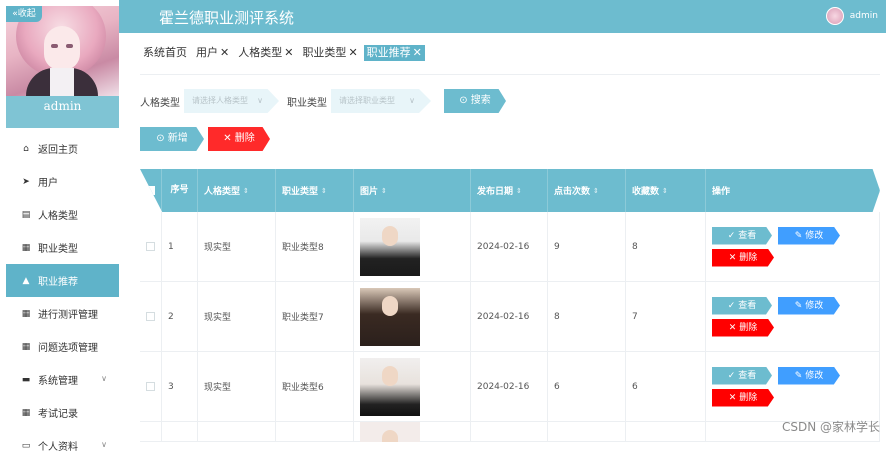  I want to click on personality-type-label: 人格类型, so click(160, 101).